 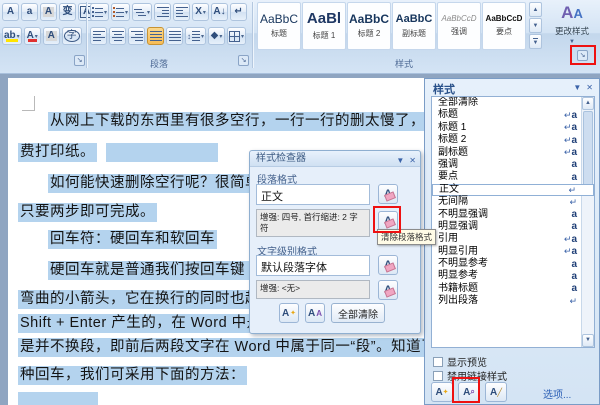 I want to click on style-item-label: 强调, so click(x=448, y=164).